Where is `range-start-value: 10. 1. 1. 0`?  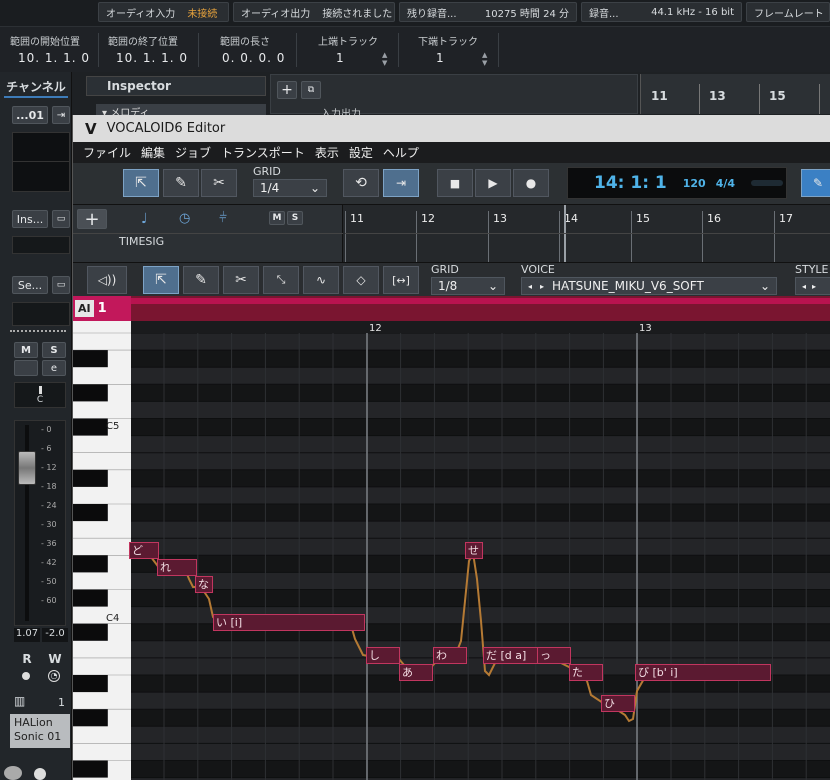
range-start-value: 10. 1. 1. 0 is located at coordinates (54, 58).